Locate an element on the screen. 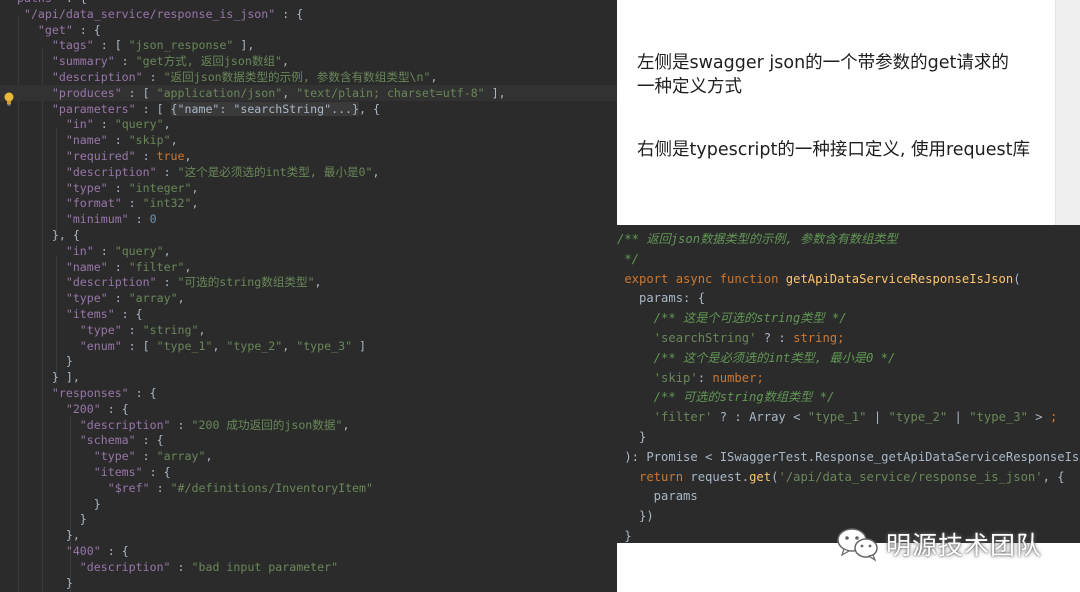 The height and width of the screenshot is (592, 1080). code-token: /** 返回json数据类型的示例, 参数含有数组类型 is located at coordinates (757, 239).